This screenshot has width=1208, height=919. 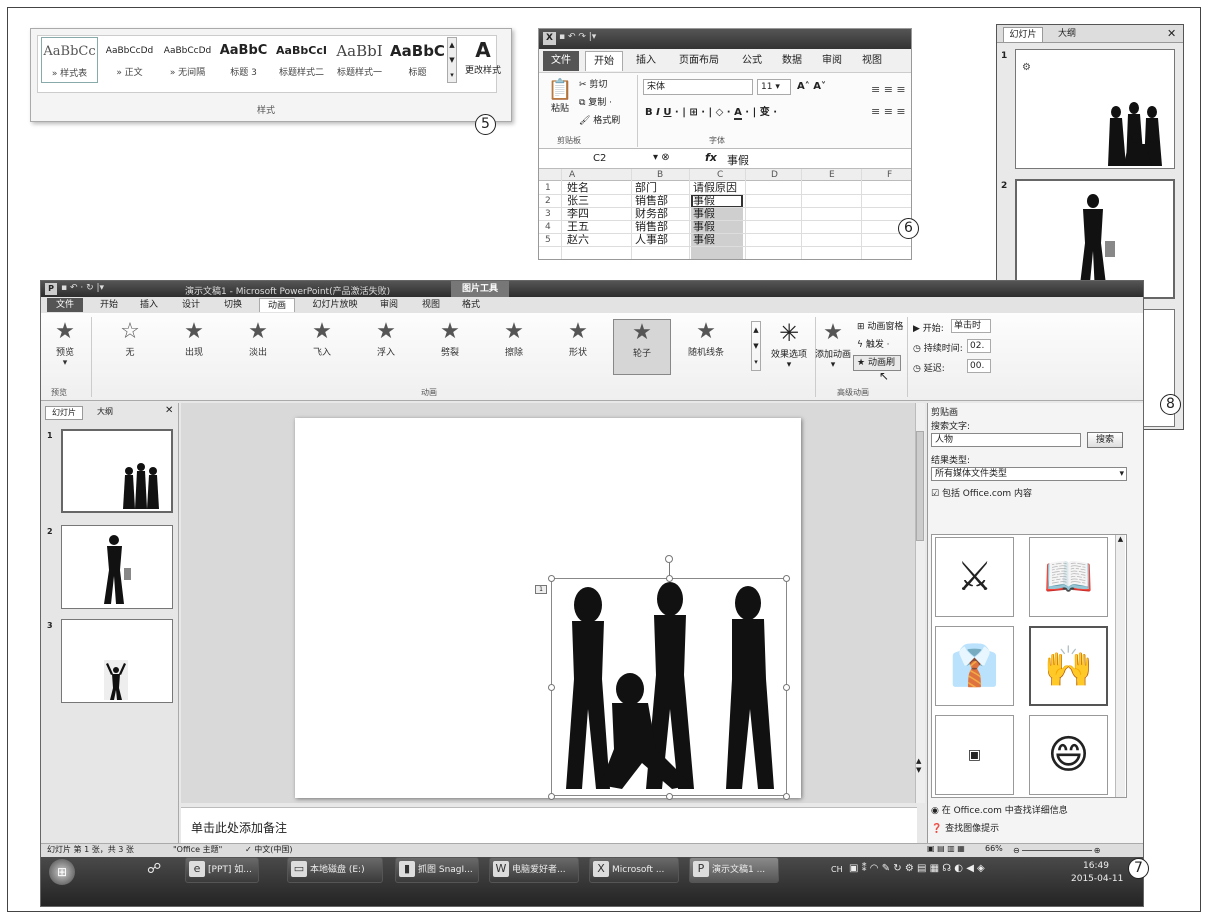 What do you see at coordinates (711, 111) in the screenshot?
I see `font-format-buttons: B I U · | ⊞ · | ◇ · A · | 变 ·` at bounding box center [711, 111].